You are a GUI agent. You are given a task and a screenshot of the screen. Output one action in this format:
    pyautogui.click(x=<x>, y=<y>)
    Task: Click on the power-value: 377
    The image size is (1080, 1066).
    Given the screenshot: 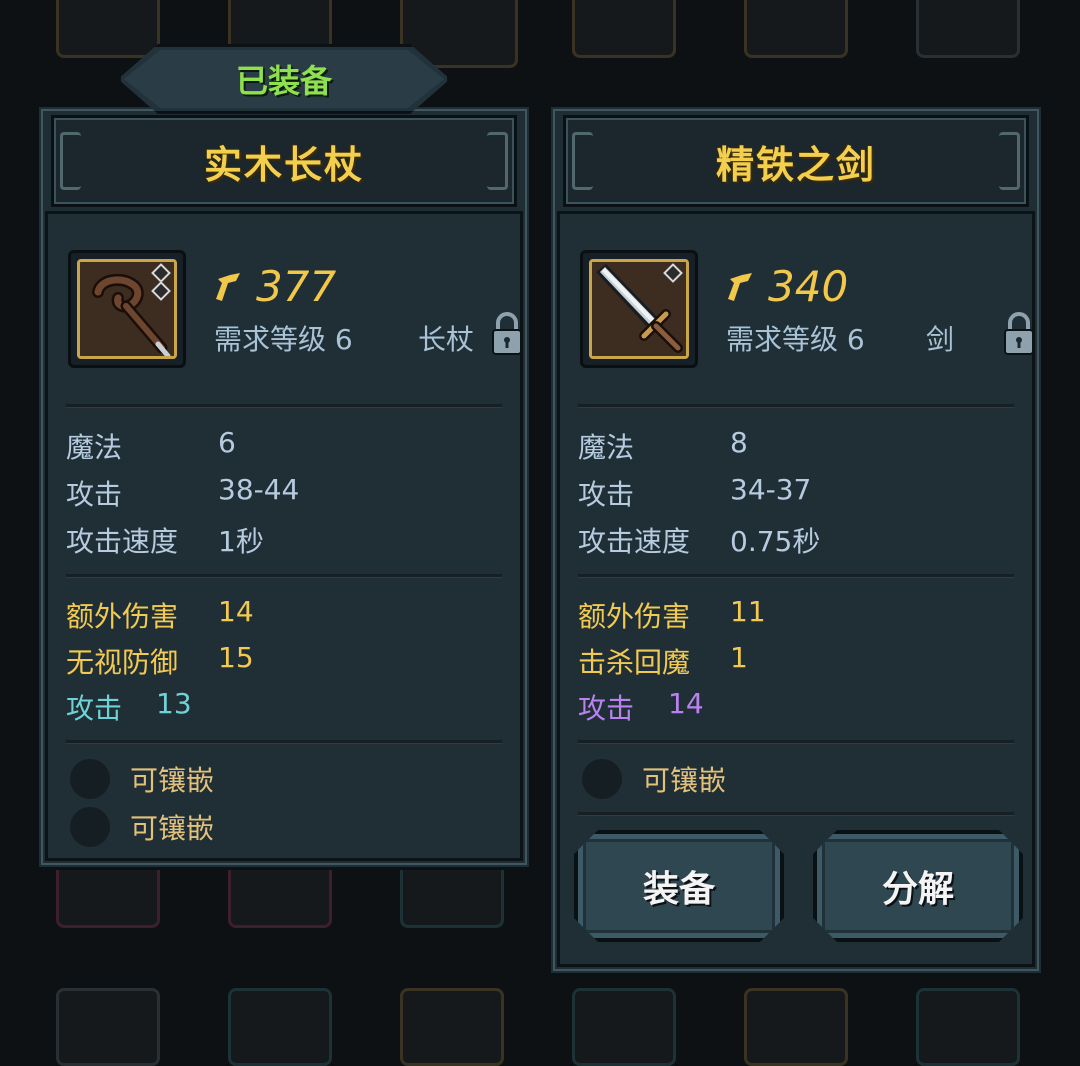 What is the action you would take?
    pyautogui.click(x=296, y=286)
    